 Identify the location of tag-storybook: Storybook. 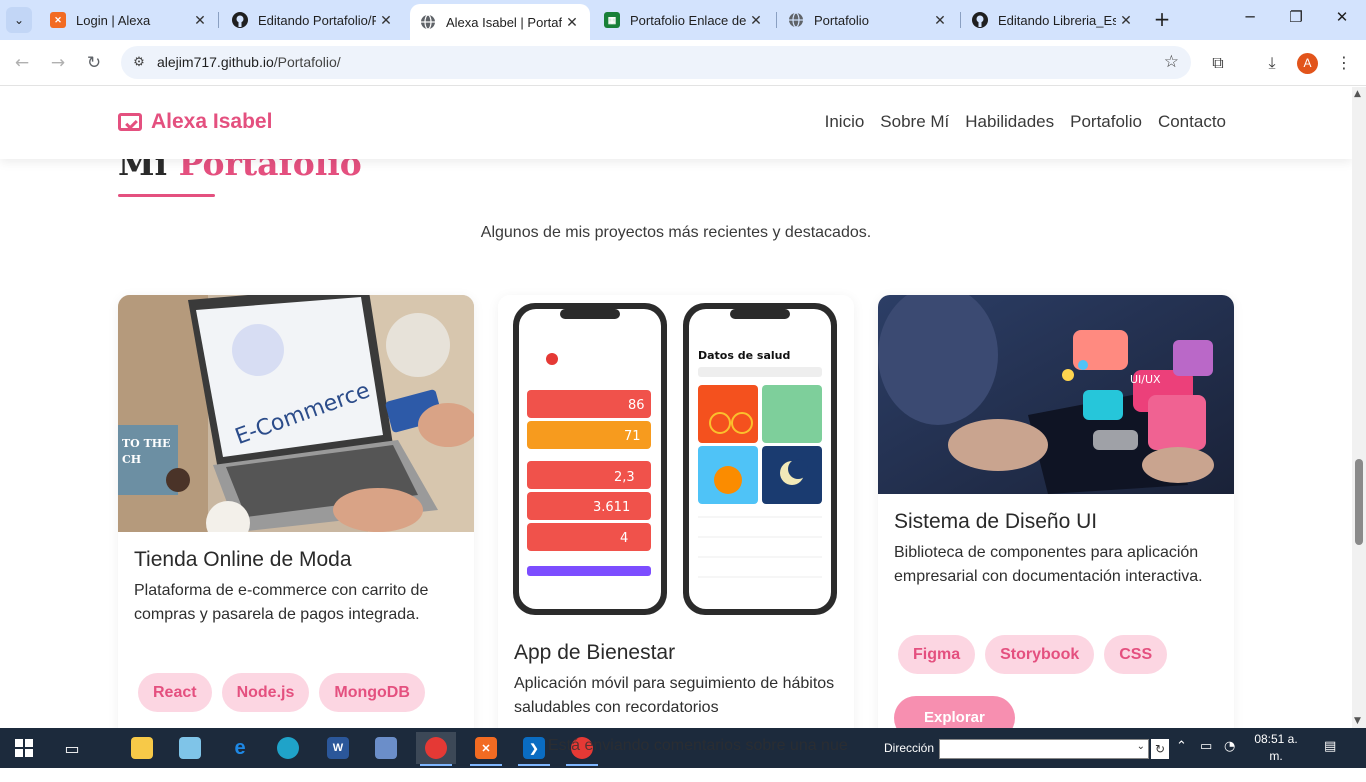
(1040, 654).